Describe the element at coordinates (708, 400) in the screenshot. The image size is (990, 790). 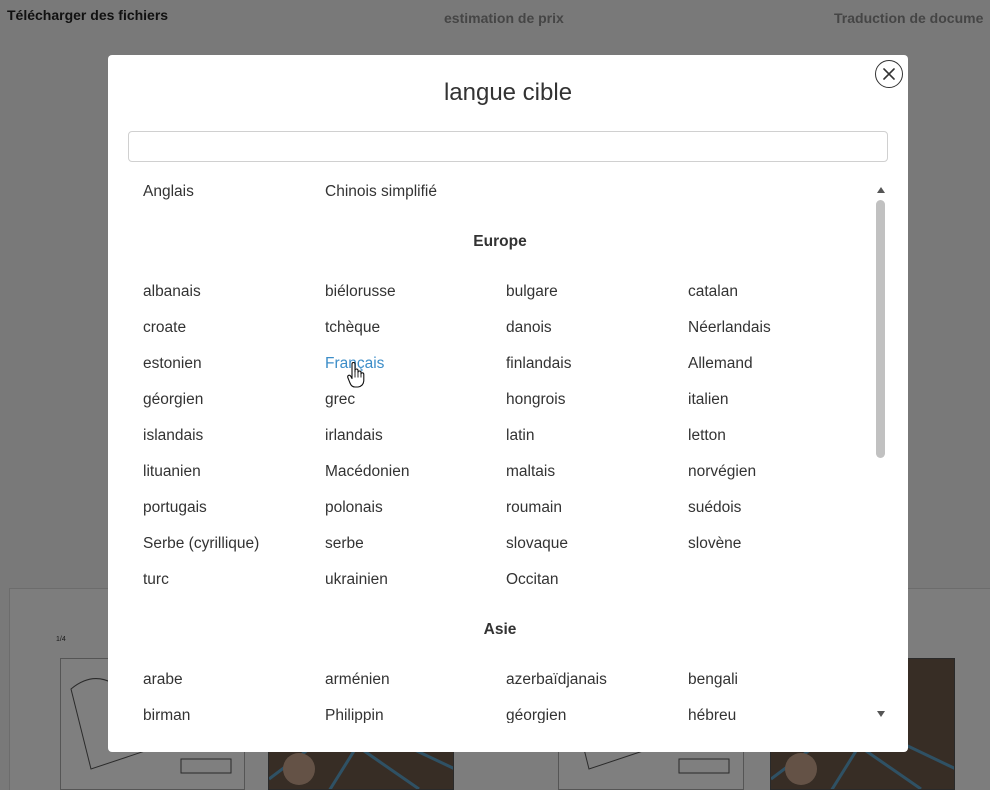
I see `language-option: italien` at that location.